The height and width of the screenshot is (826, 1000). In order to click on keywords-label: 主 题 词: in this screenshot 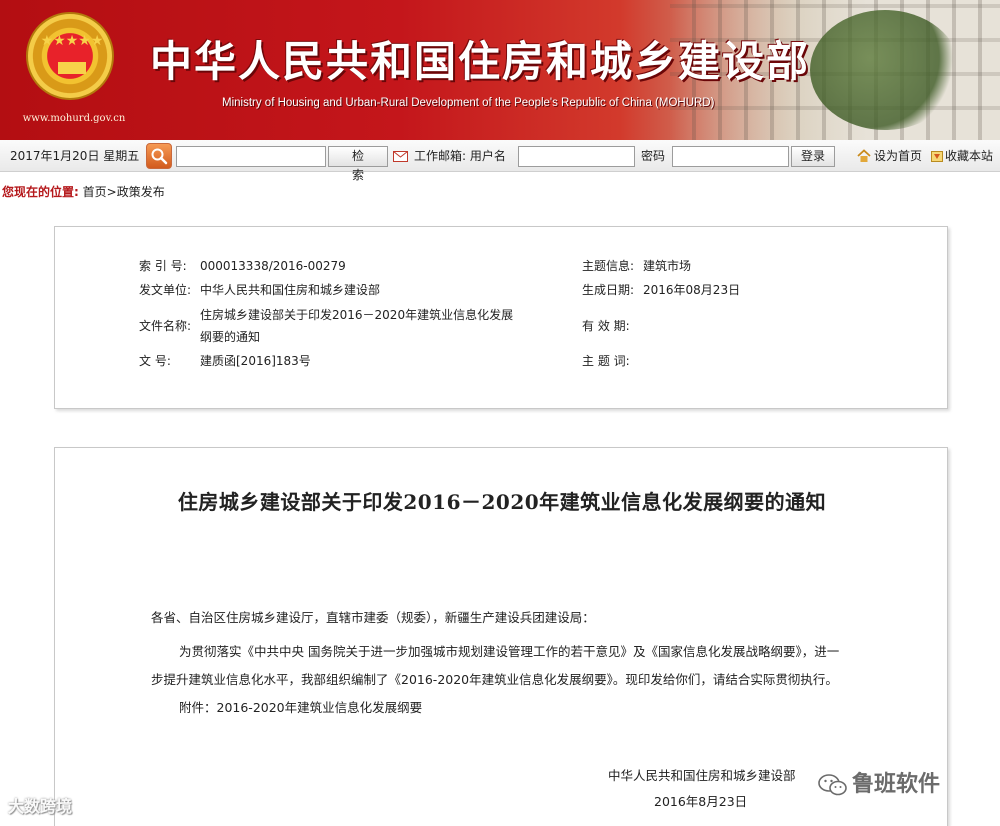, I will do `click(606, 361)`.